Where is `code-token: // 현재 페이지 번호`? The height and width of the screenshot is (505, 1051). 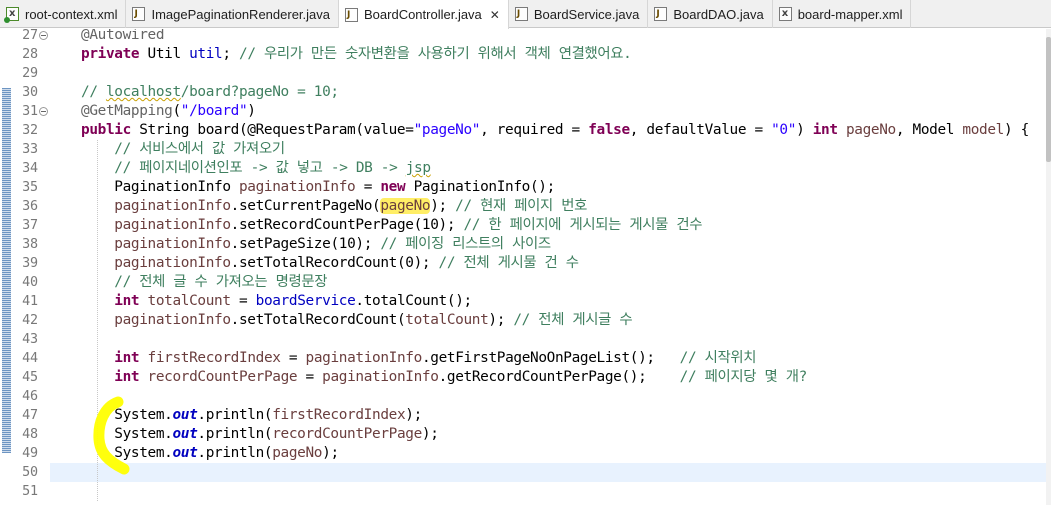 code-token: // 현재 페이지 번호 is located at coordinates (521, 206).